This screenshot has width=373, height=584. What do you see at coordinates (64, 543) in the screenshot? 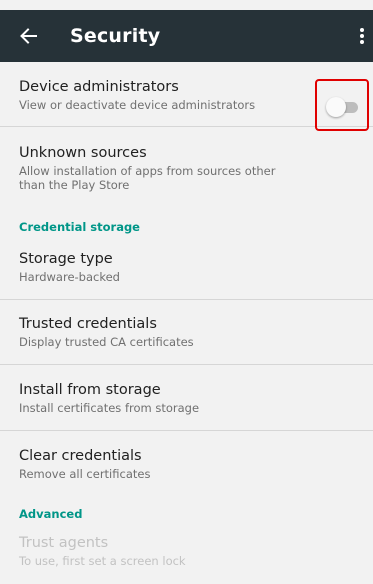
I see `pref-title: Trust agents` at bounding box center [64, 543].